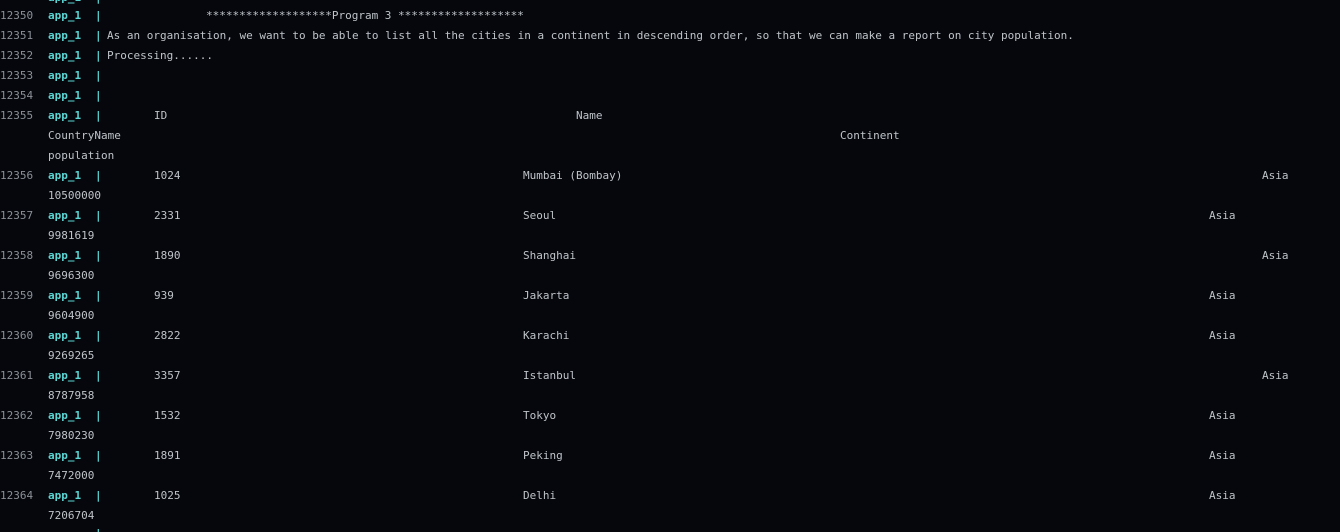 Image resolution: width=1340 pixels, height=532 pixels. I want to click on line-number: 12352, so click(17, 55).